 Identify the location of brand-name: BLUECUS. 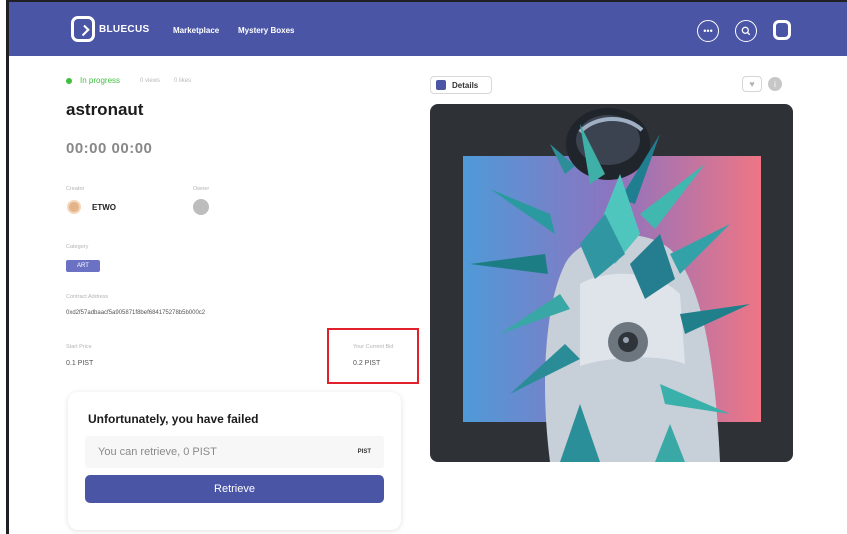
(124, 29).